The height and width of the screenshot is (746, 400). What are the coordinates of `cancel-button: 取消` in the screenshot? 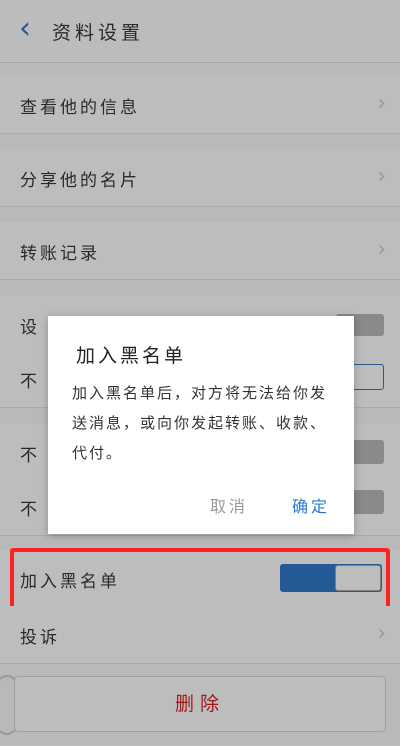 It's located at (229, 505).